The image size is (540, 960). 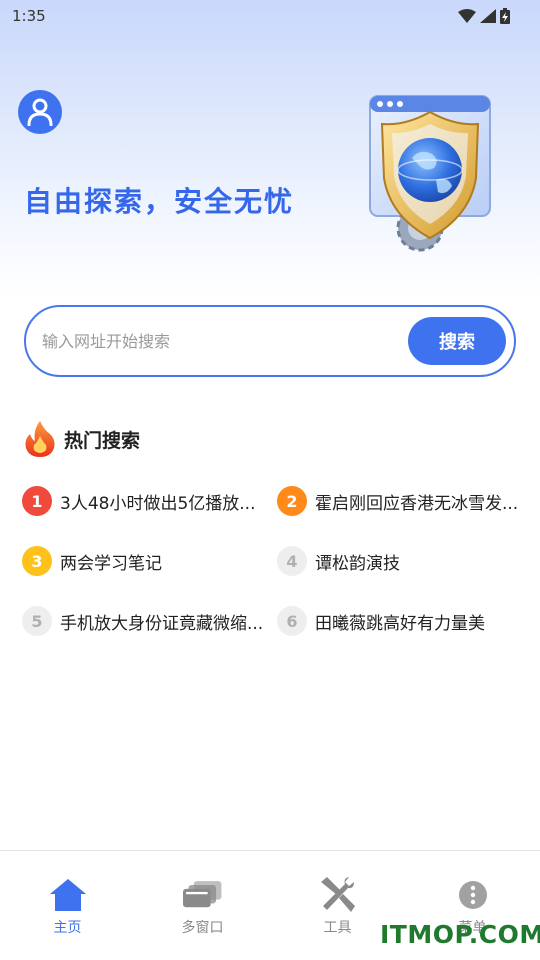 I want to click on user-icon, so click(x=40, y=112).